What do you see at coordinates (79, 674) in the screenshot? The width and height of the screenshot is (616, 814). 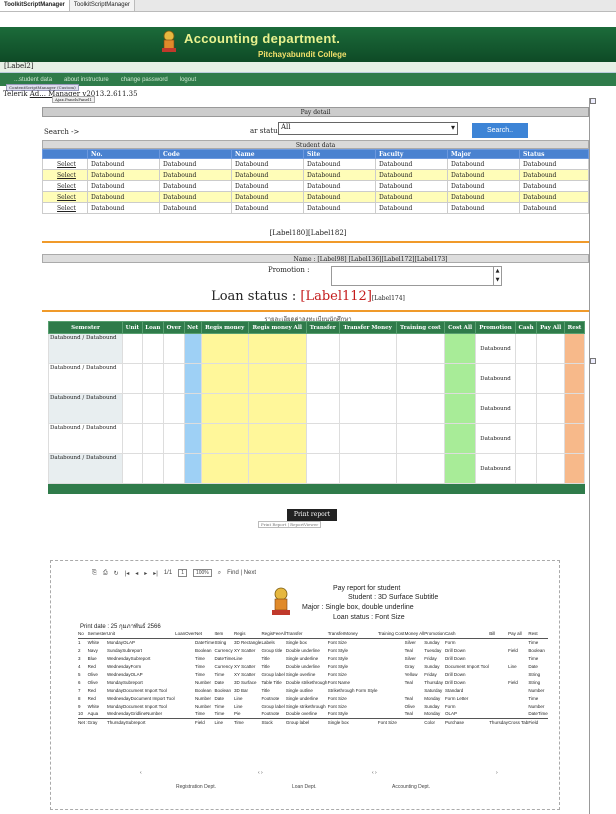 I see `report-cell: 5` at bounding box center [79, 674].